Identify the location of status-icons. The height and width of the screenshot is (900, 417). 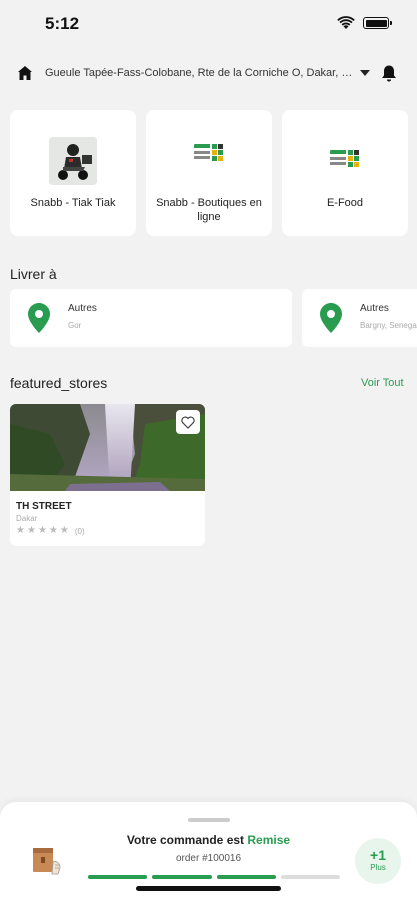
(364, 23).